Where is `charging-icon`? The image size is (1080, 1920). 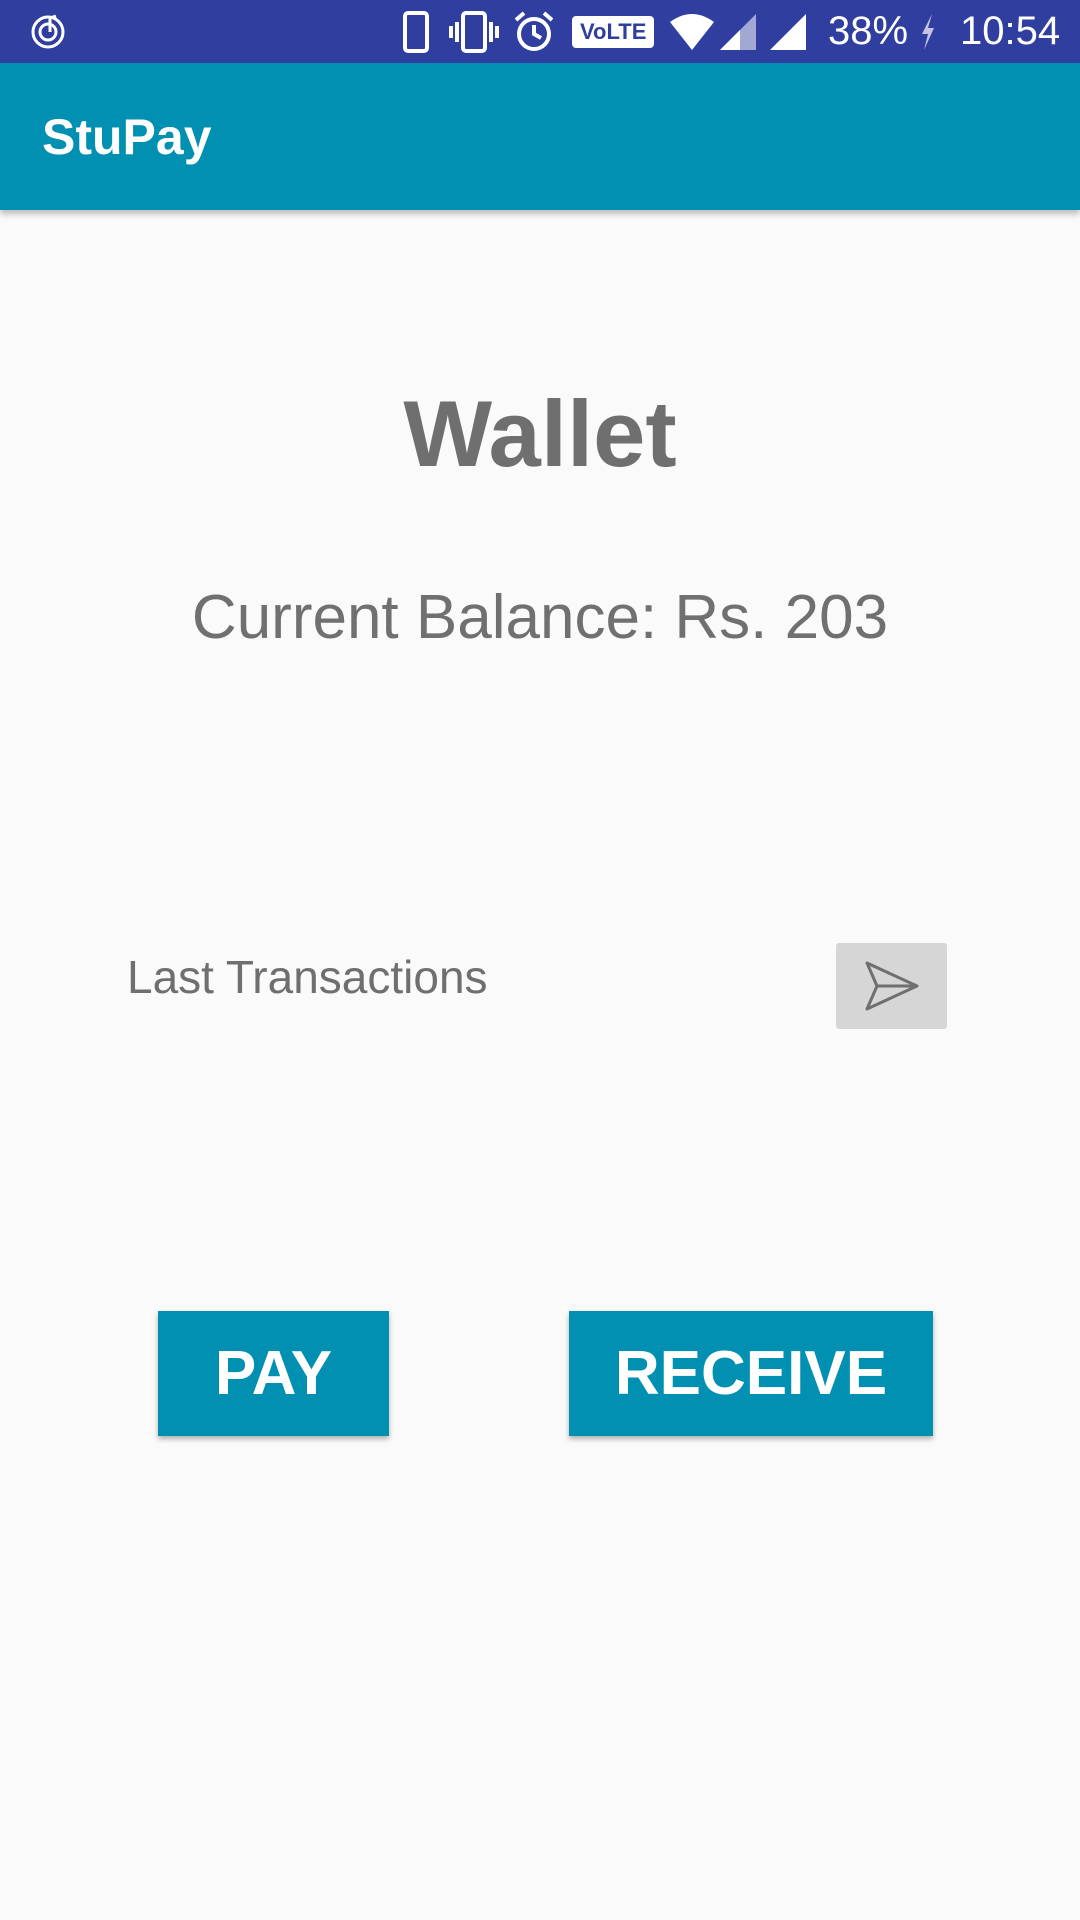
charging-icon is located at coordinates (928, 31).